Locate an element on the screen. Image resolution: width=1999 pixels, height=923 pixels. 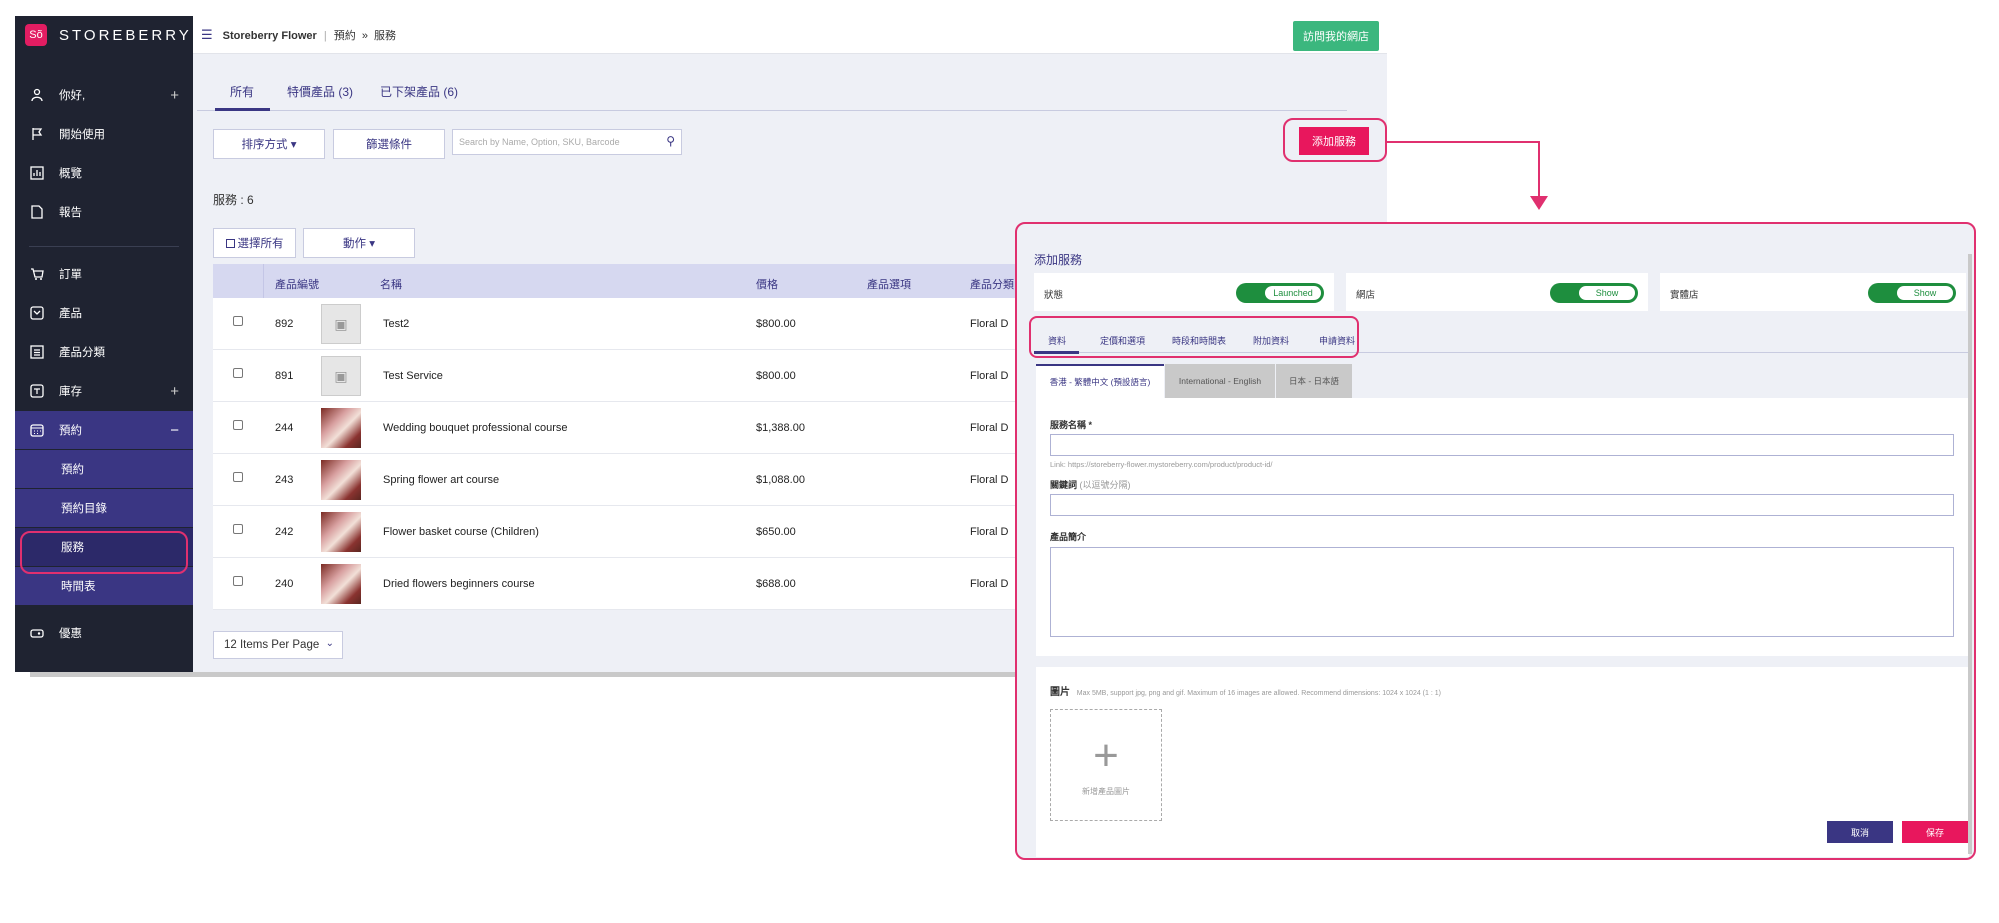
product-price: $1,388.00 is located at coordinates (780, 428).